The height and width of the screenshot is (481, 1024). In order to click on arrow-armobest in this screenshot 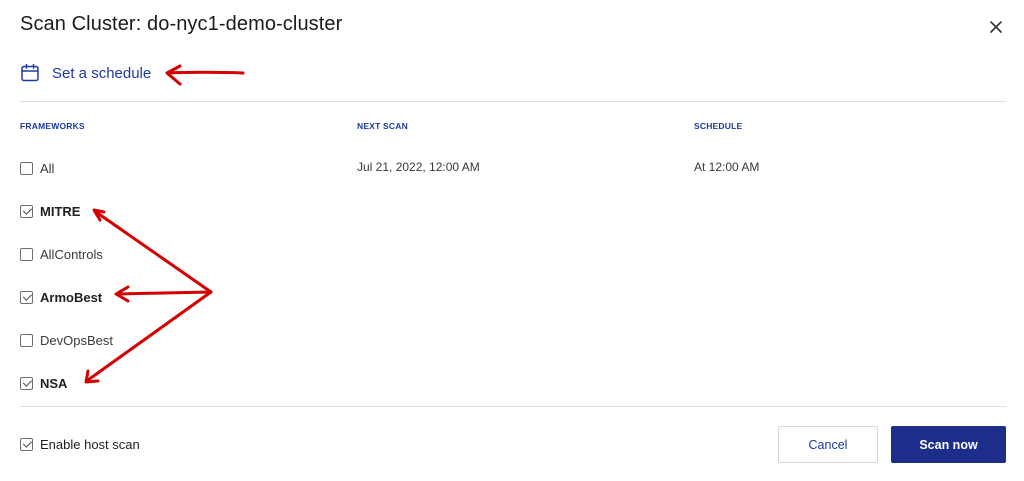, I will do `click(164, 293)`.